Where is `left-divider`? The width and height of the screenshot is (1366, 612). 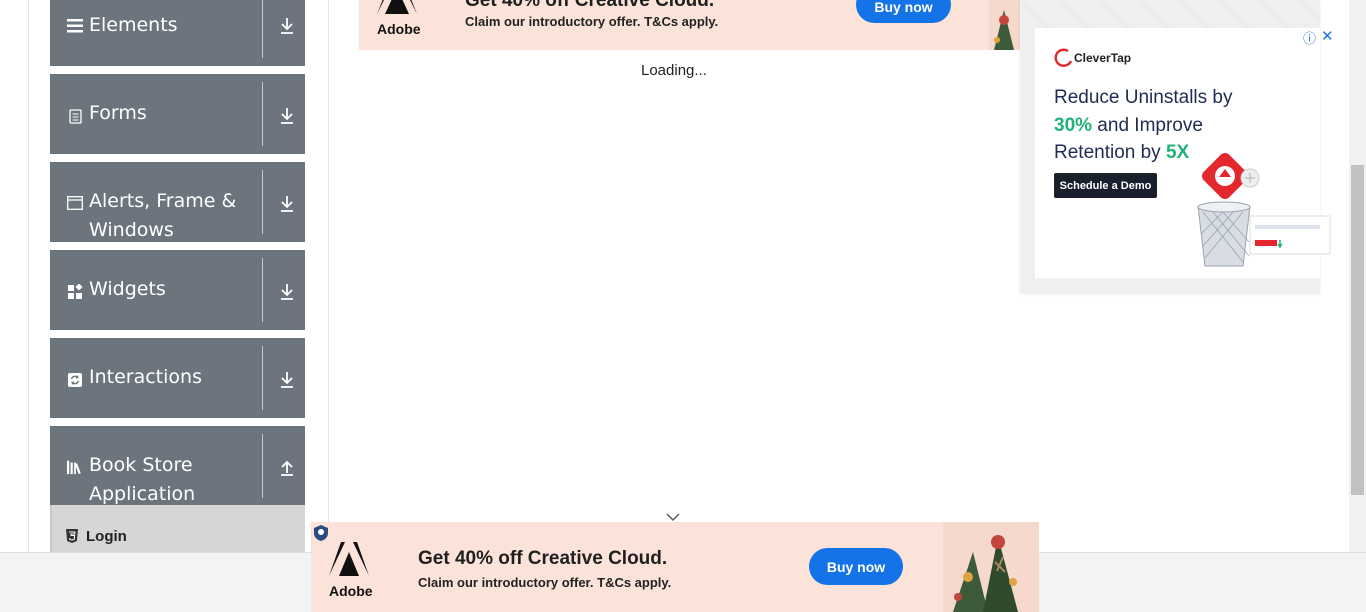 left-divider is located at coordinates (28, 276).